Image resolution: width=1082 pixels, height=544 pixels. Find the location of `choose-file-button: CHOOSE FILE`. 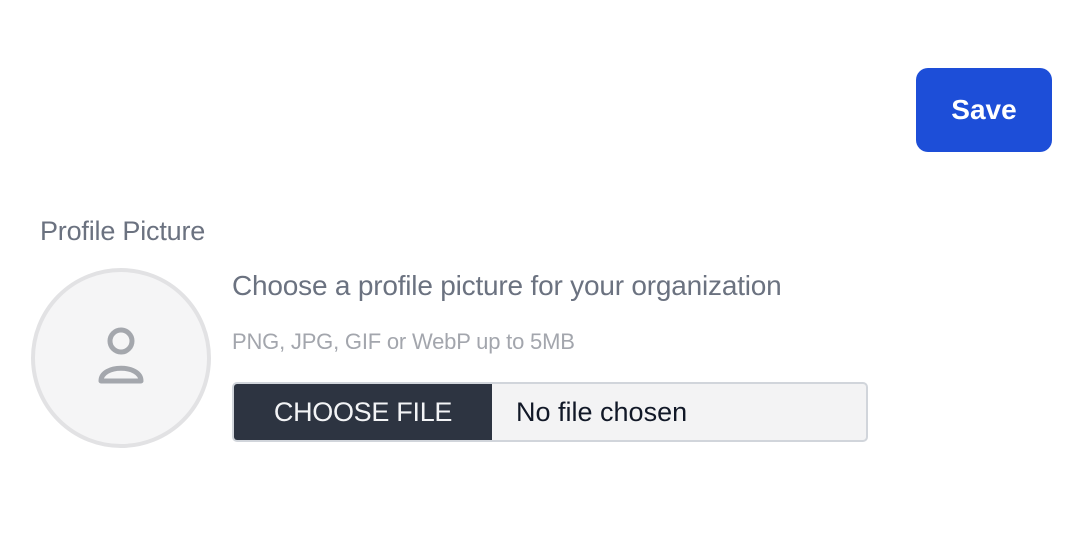

choose-file-button: CHOOSE FILE is located at coordinates (363, 412).